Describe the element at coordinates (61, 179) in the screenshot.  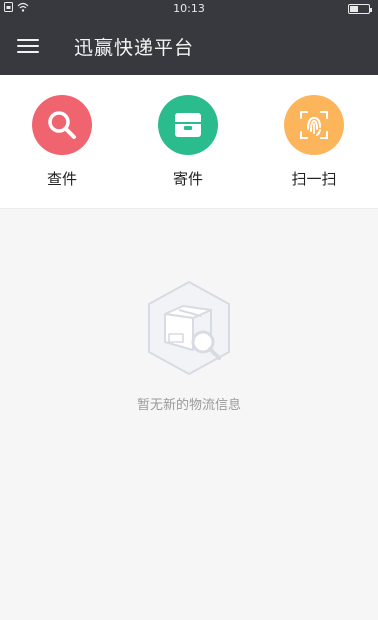
I see `query-parcel-label: 查件` at that location.